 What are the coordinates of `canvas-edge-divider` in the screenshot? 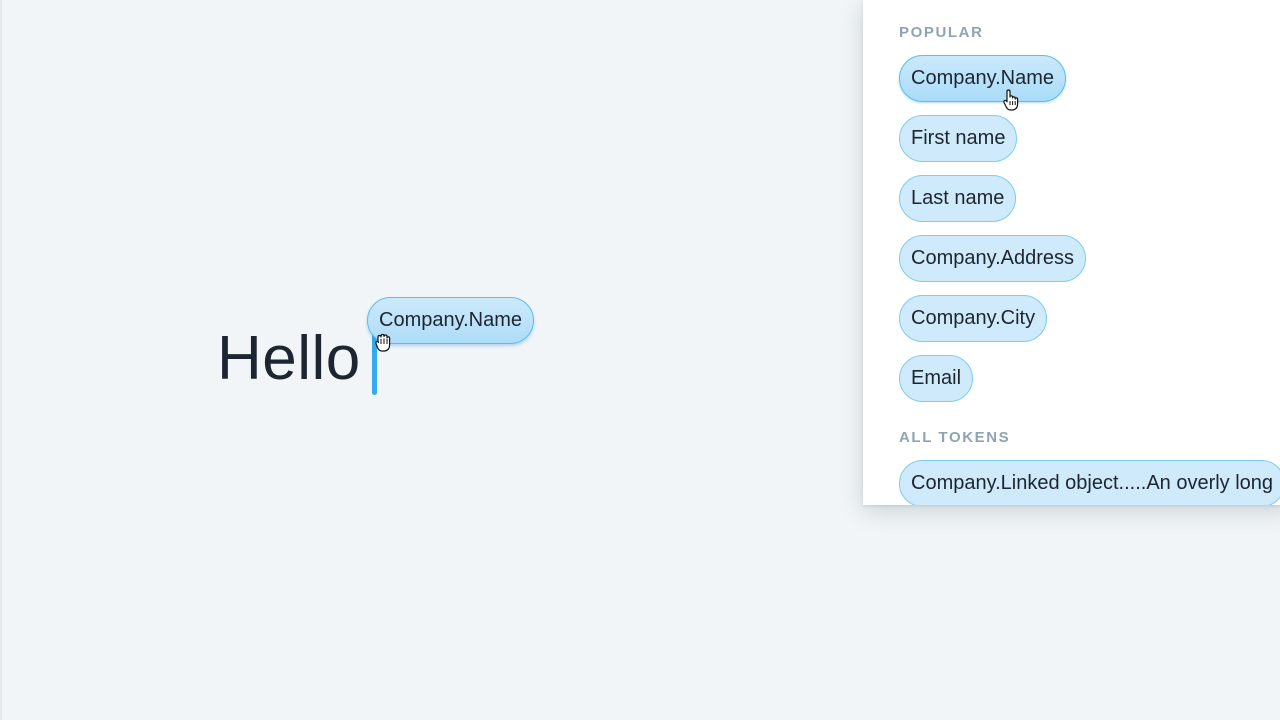 It's located at (1, 360).